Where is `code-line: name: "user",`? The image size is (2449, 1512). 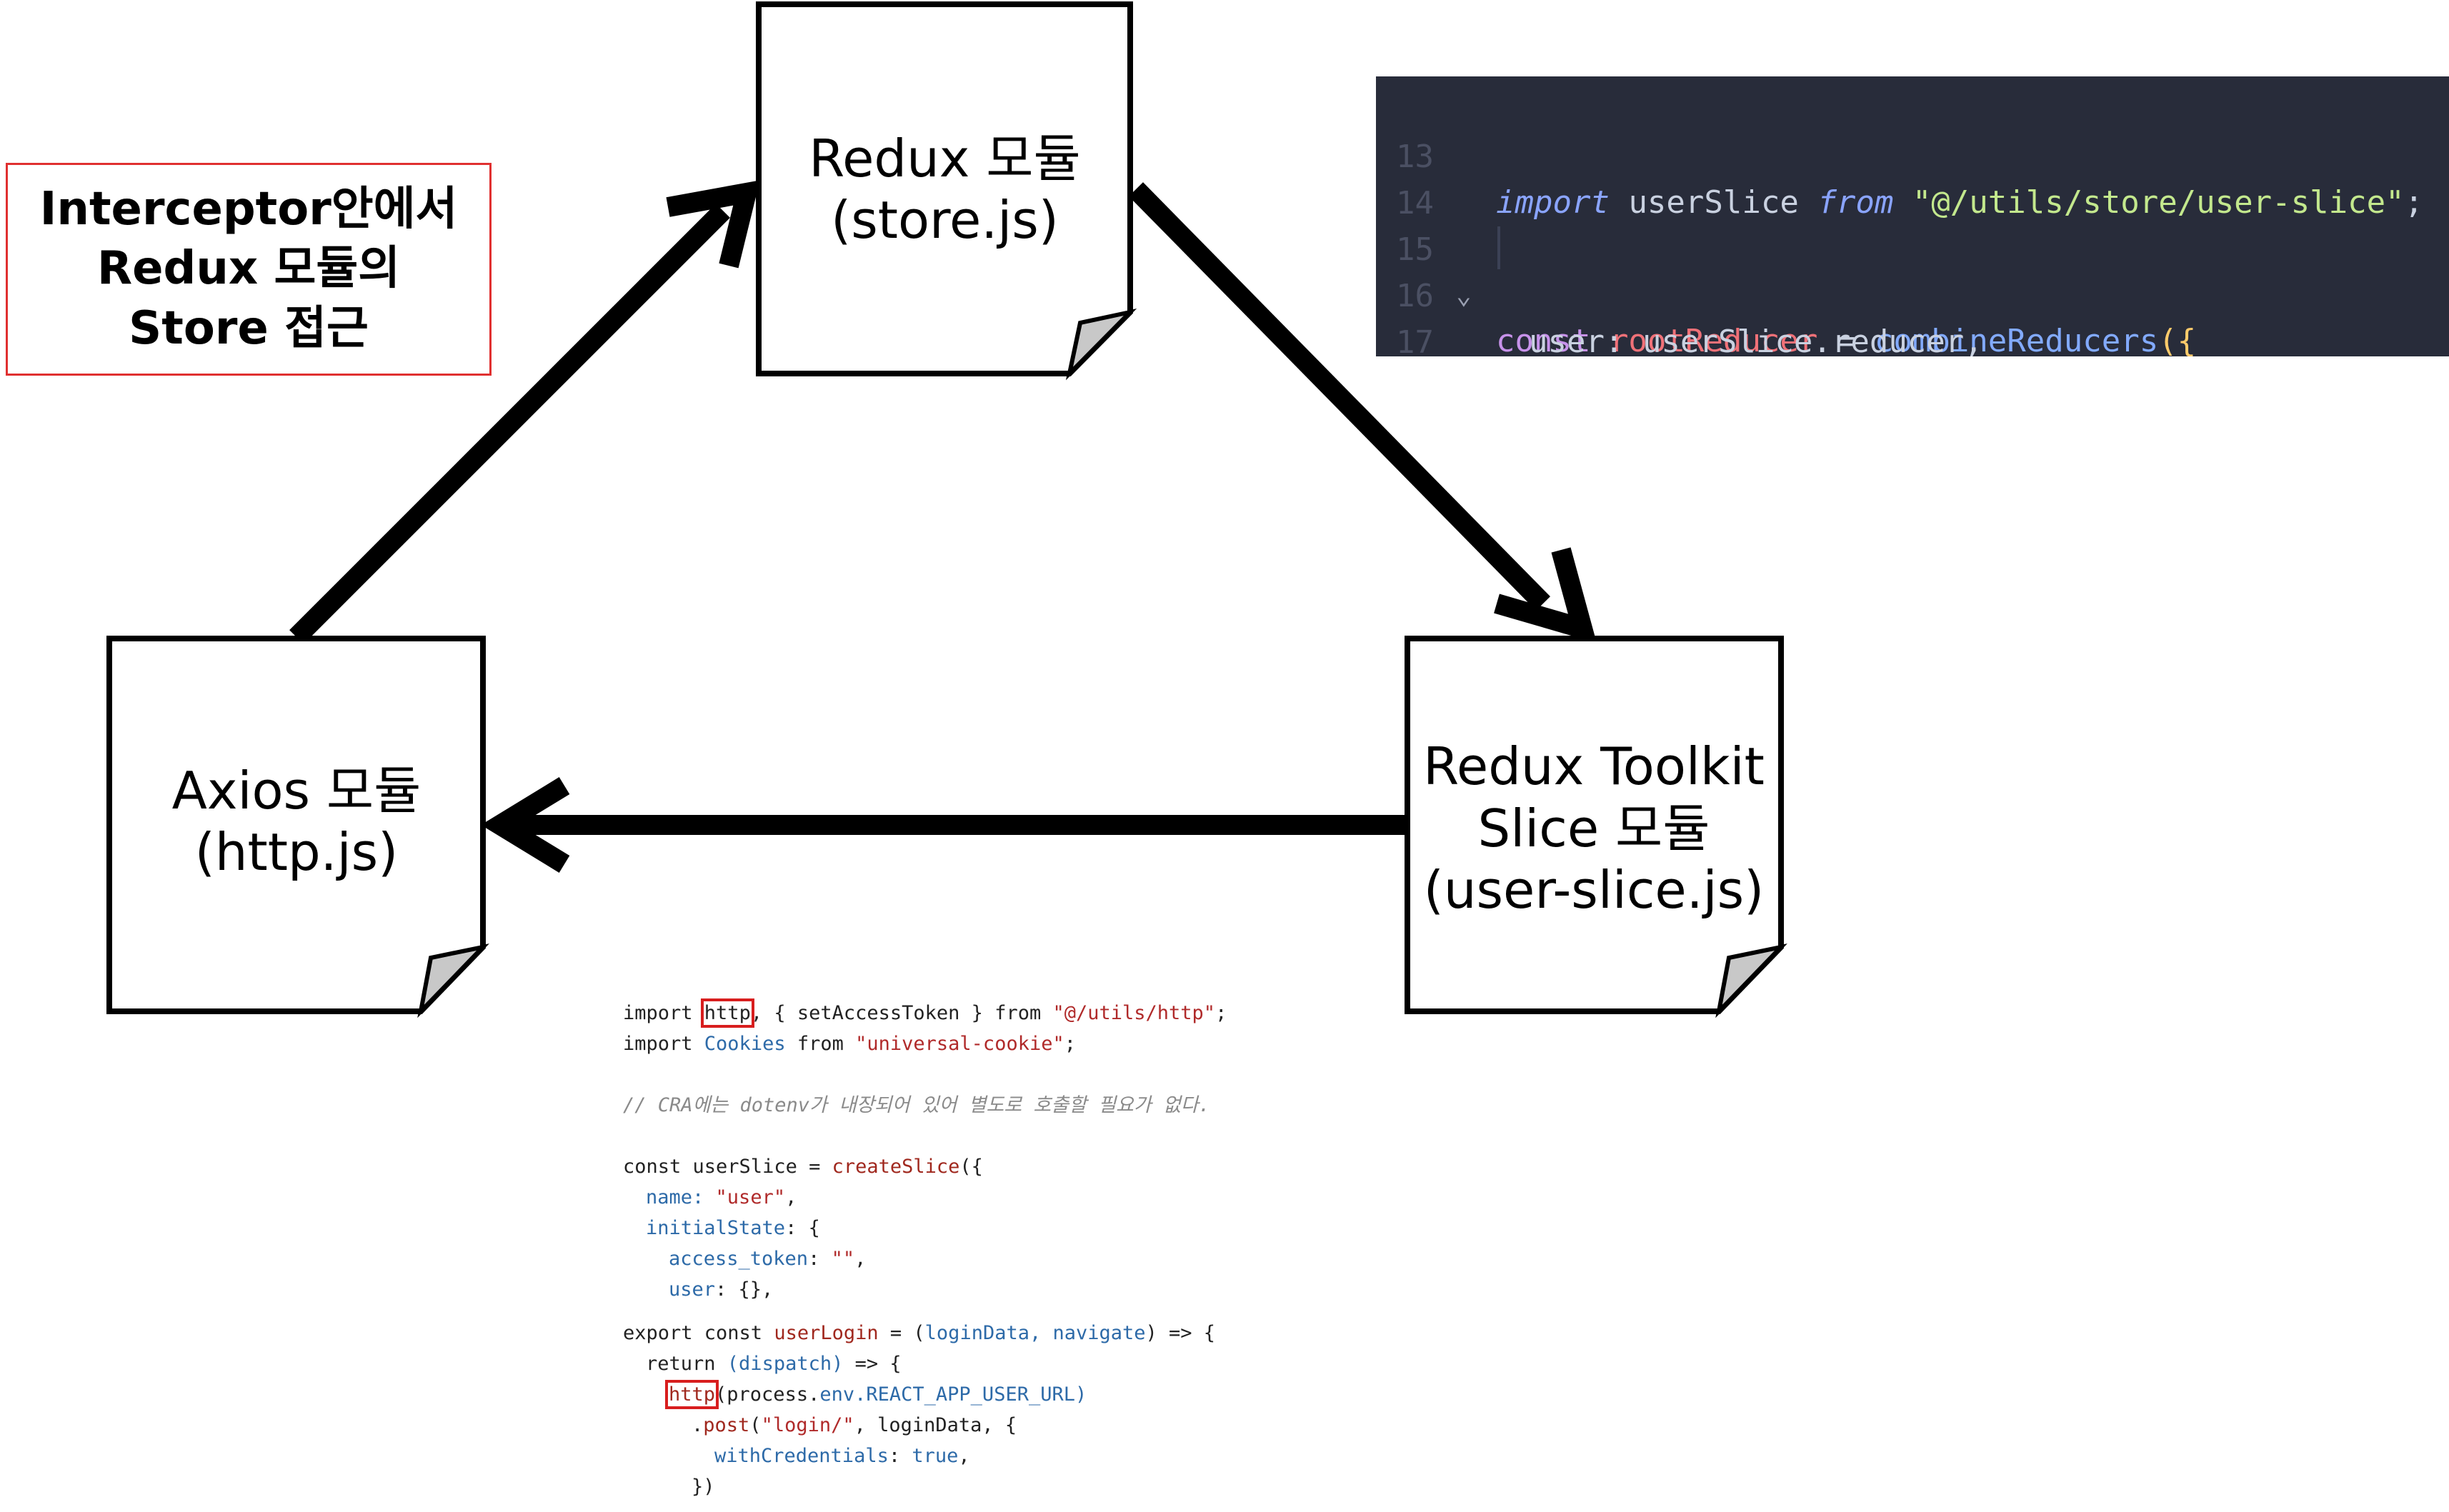 code-line: name: "user", is located at coordinates (721, 1197).